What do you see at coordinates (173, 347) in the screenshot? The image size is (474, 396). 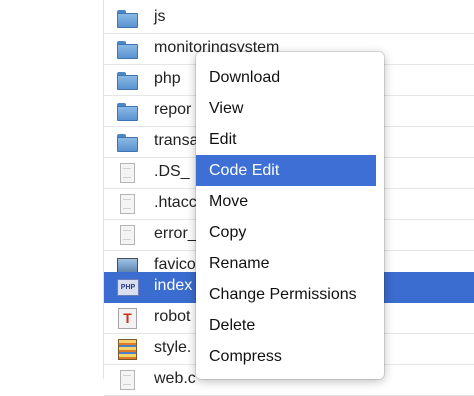 I see `file-name: style.` at bounding box center [173, 347].